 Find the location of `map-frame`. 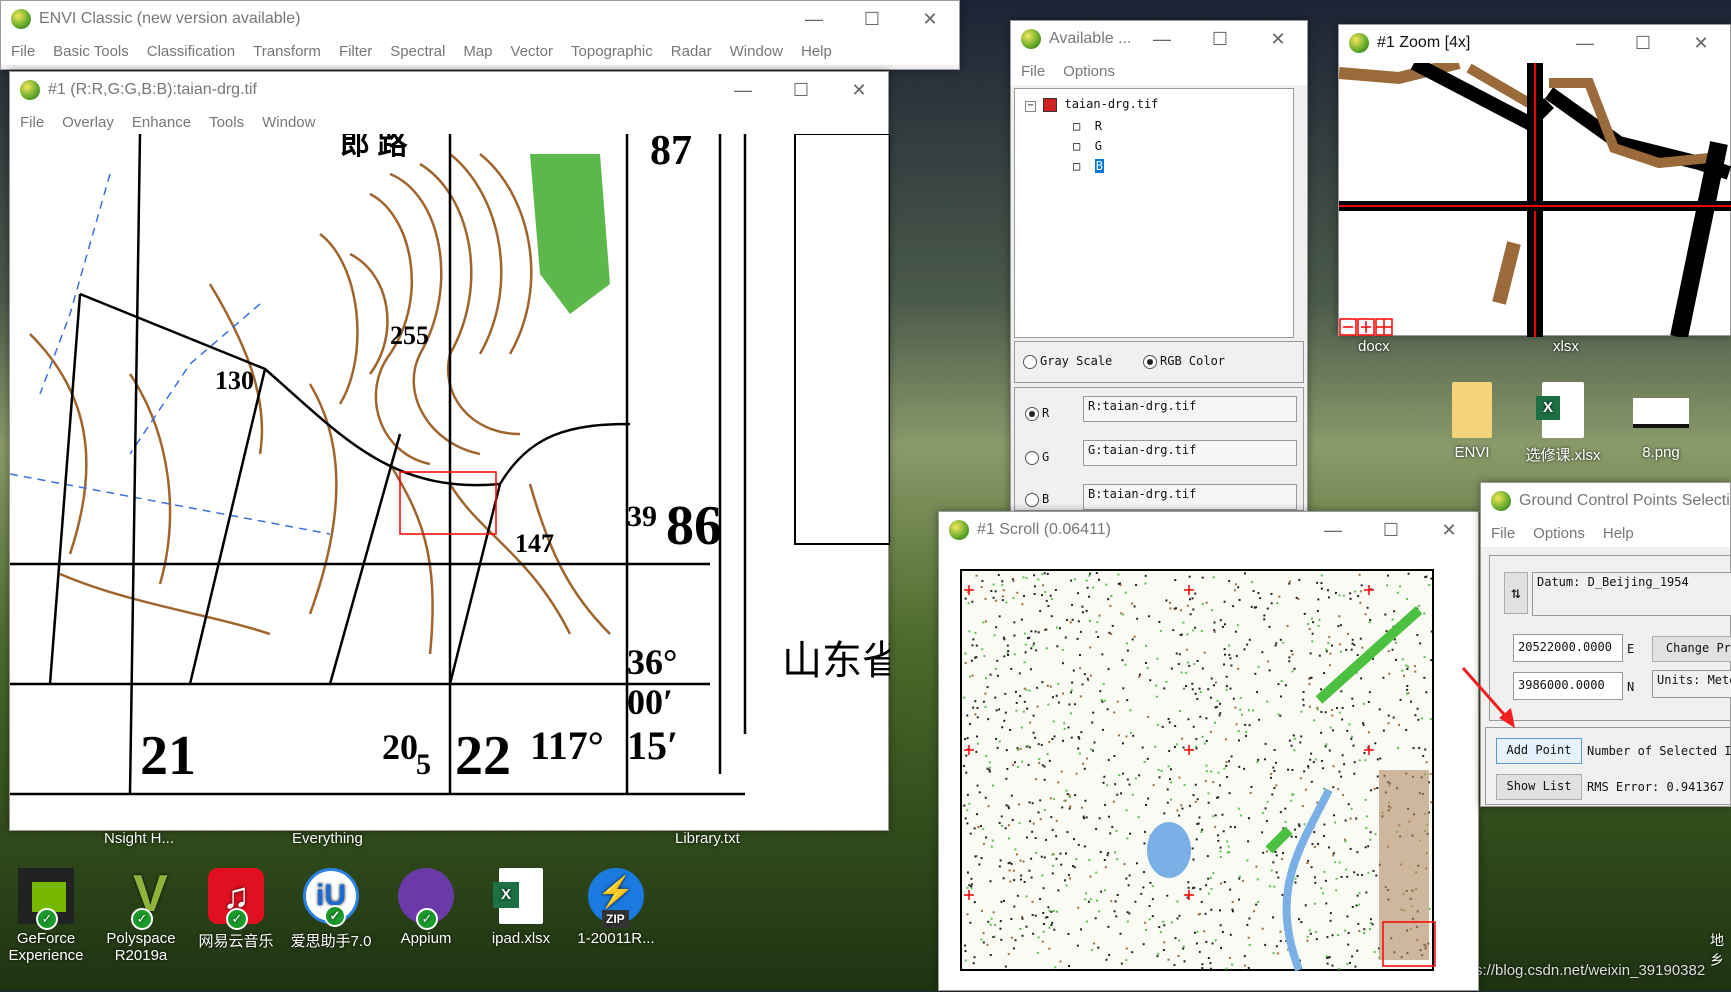

map-frame is located at coordinates (842, 339).